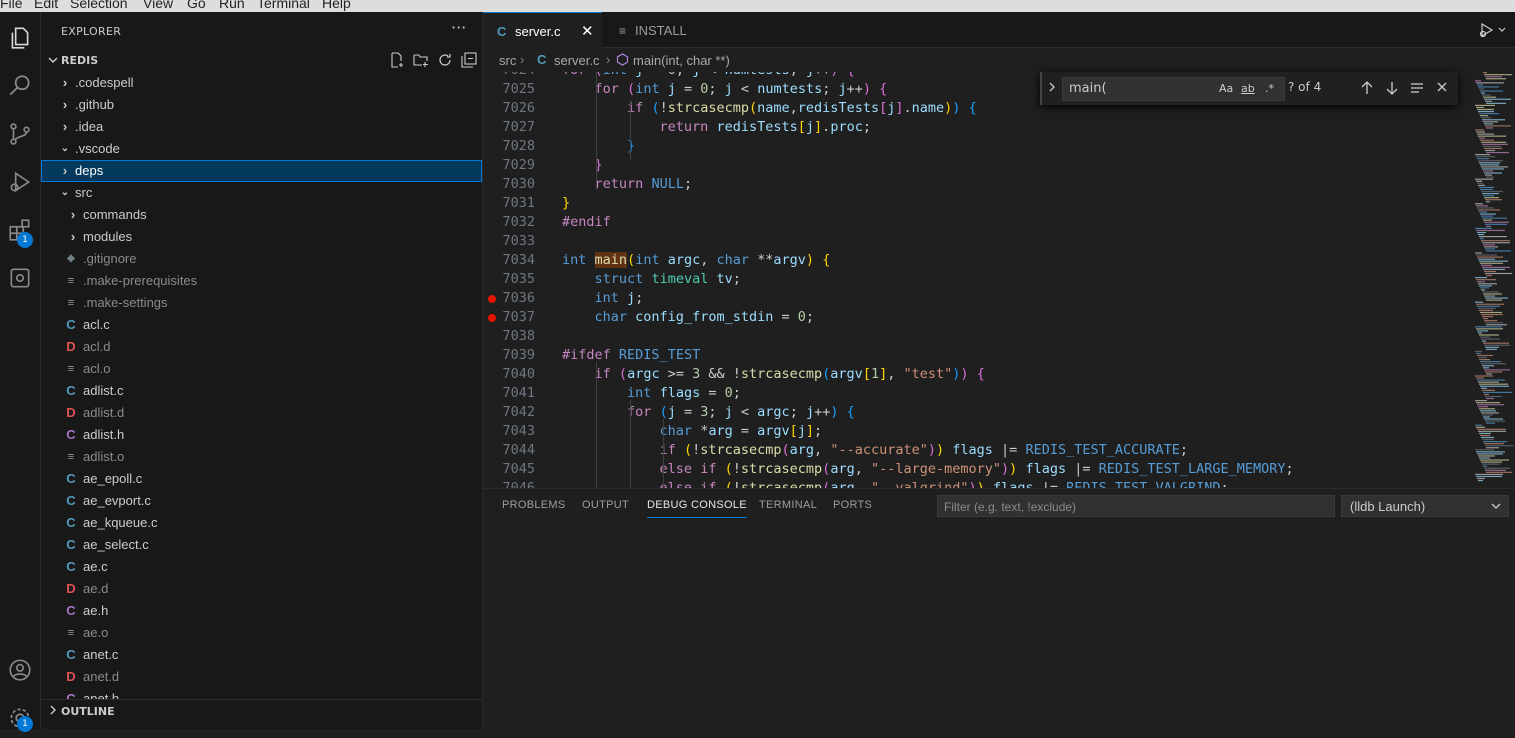 The image size is (1515, 738). I want to click on tree-item-vscode: ⌄ .vscode, so click(261, 149).